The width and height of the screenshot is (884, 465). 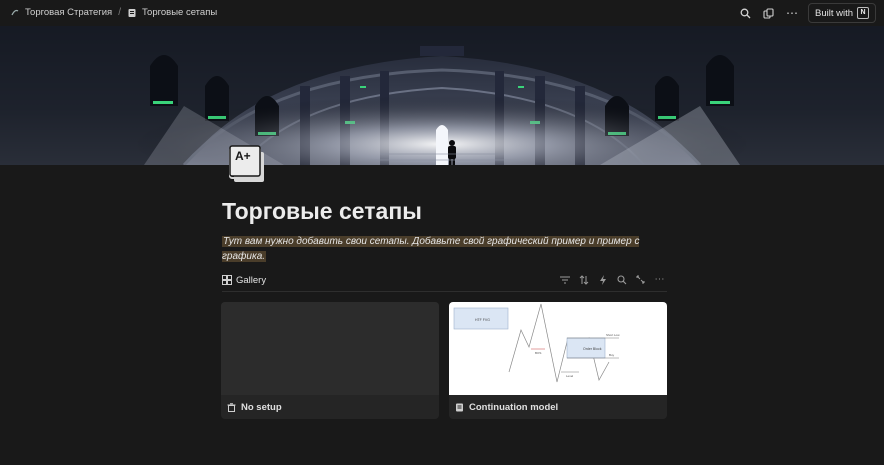 What do you see at coordinates (179, 12) in the screenshot?
I see `breadcrumb-current: Торговые сетапы` at bounding box center [179, 12].